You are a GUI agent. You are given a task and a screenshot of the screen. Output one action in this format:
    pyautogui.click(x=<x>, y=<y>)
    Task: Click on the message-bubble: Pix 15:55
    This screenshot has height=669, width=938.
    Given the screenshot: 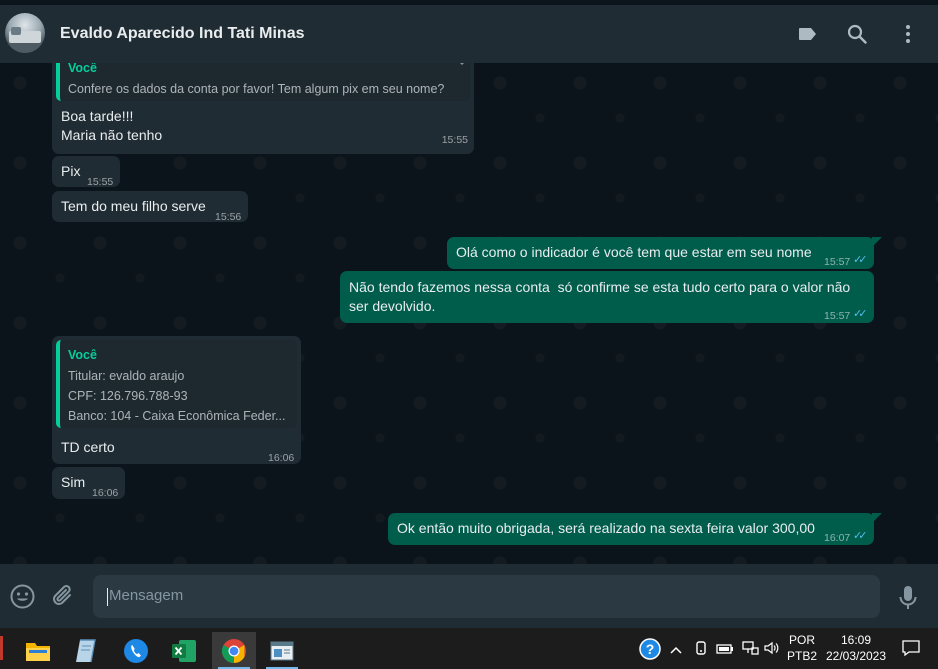 What is the action you would take?
    pyautogui.click(x=86, y=172)
    